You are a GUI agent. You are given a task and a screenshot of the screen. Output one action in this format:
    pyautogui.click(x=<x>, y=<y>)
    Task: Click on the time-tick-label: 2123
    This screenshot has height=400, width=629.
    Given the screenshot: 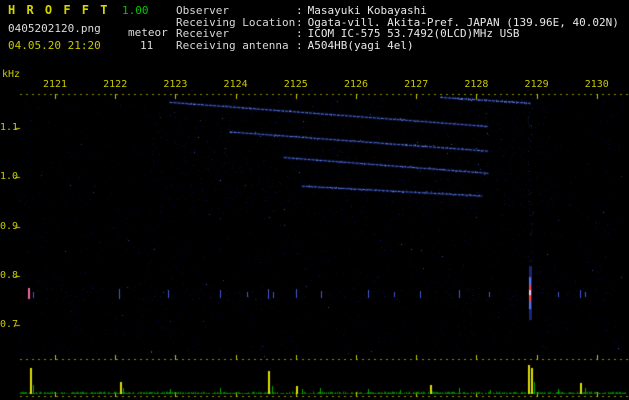 What is the action you would take?
    pyautogui.click(x=175, y=84)
    